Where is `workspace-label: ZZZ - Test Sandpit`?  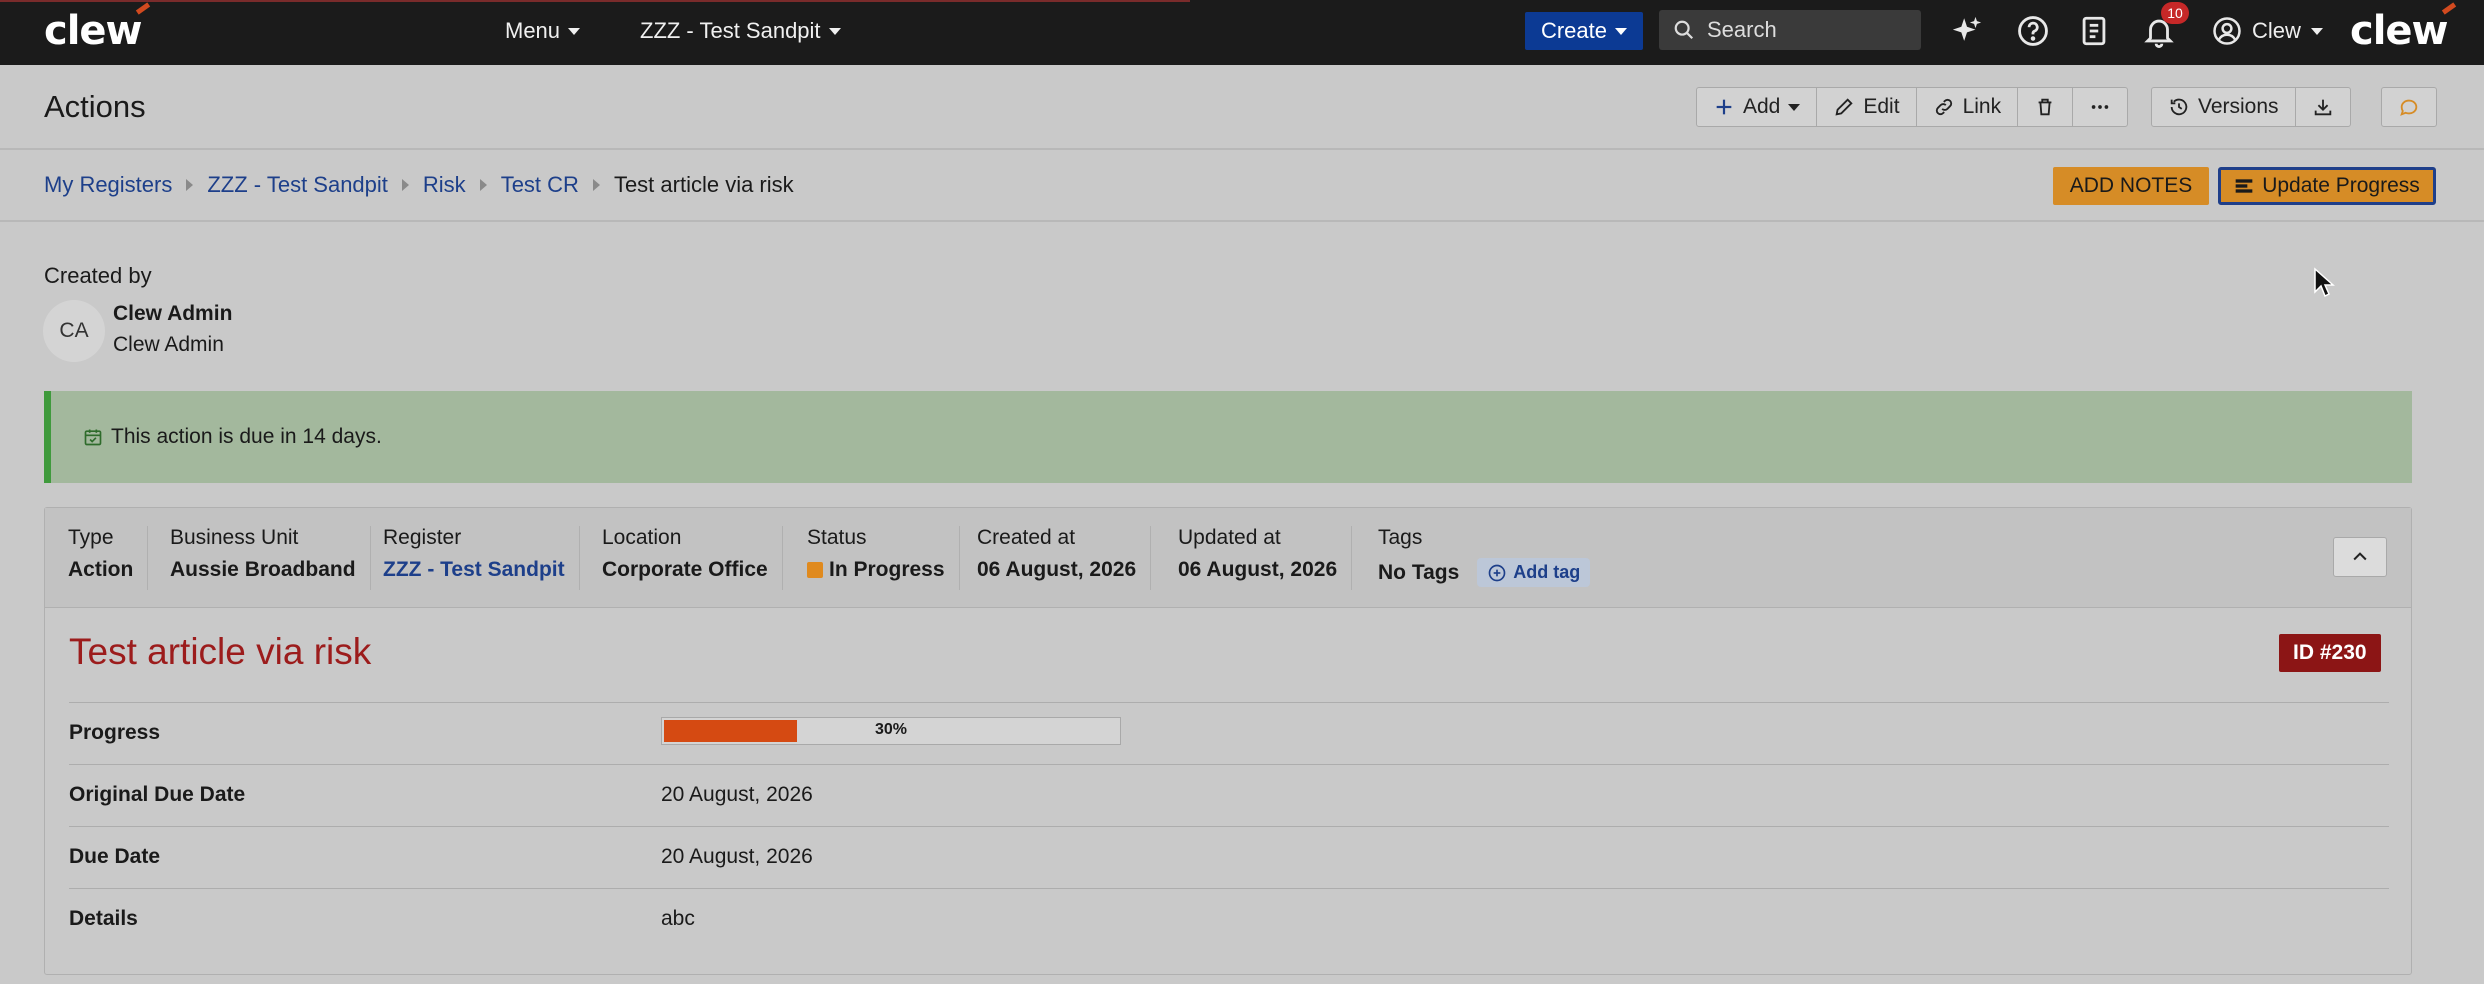
workspace-label: ZZZ - Test Sandpit is located at coordinates (730, 30).